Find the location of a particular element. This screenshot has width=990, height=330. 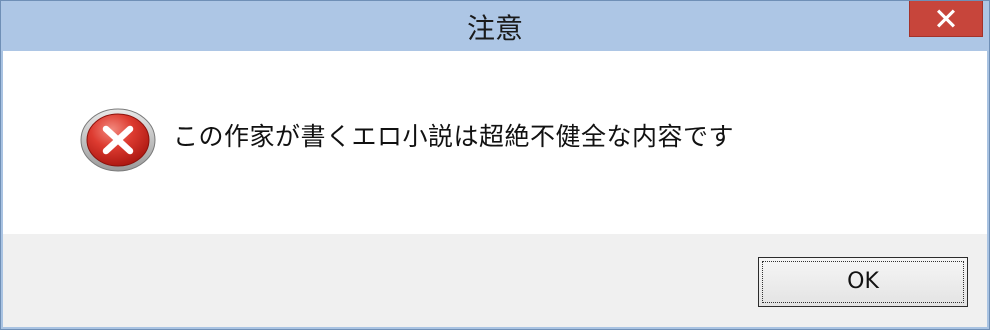

close-icon is located at coordinates (946, 18).